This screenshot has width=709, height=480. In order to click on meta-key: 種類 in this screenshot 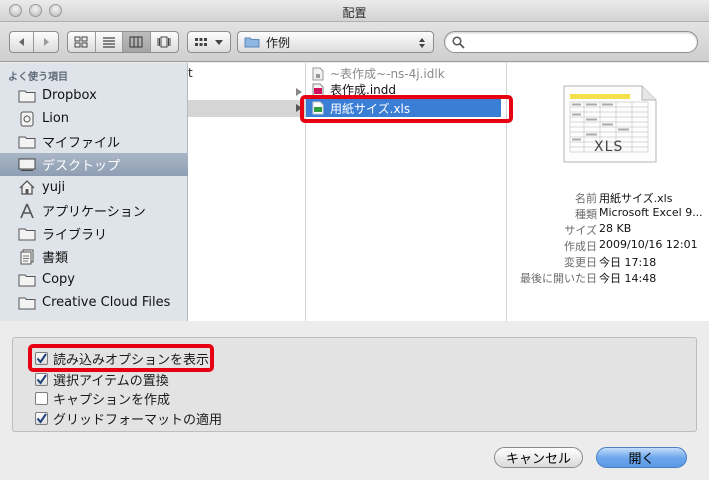, I will do `click(586, 214)`.